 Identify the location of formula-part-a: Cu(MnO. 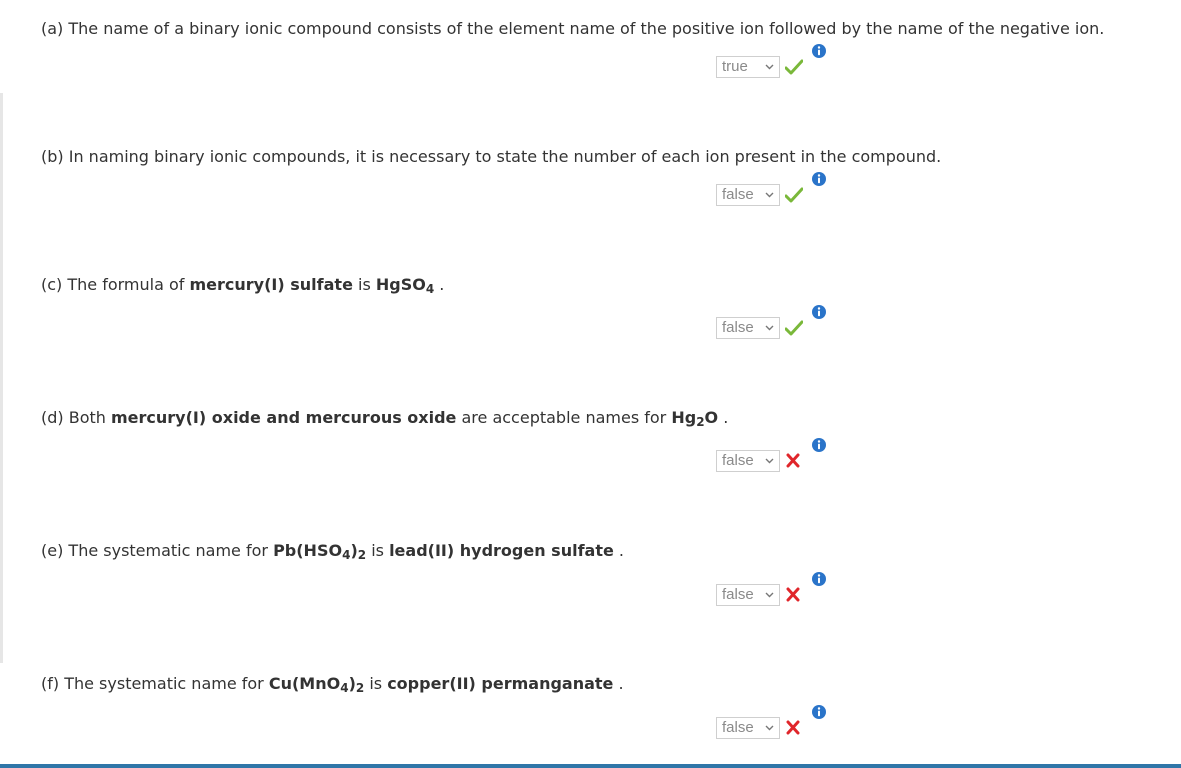
(304, 683).